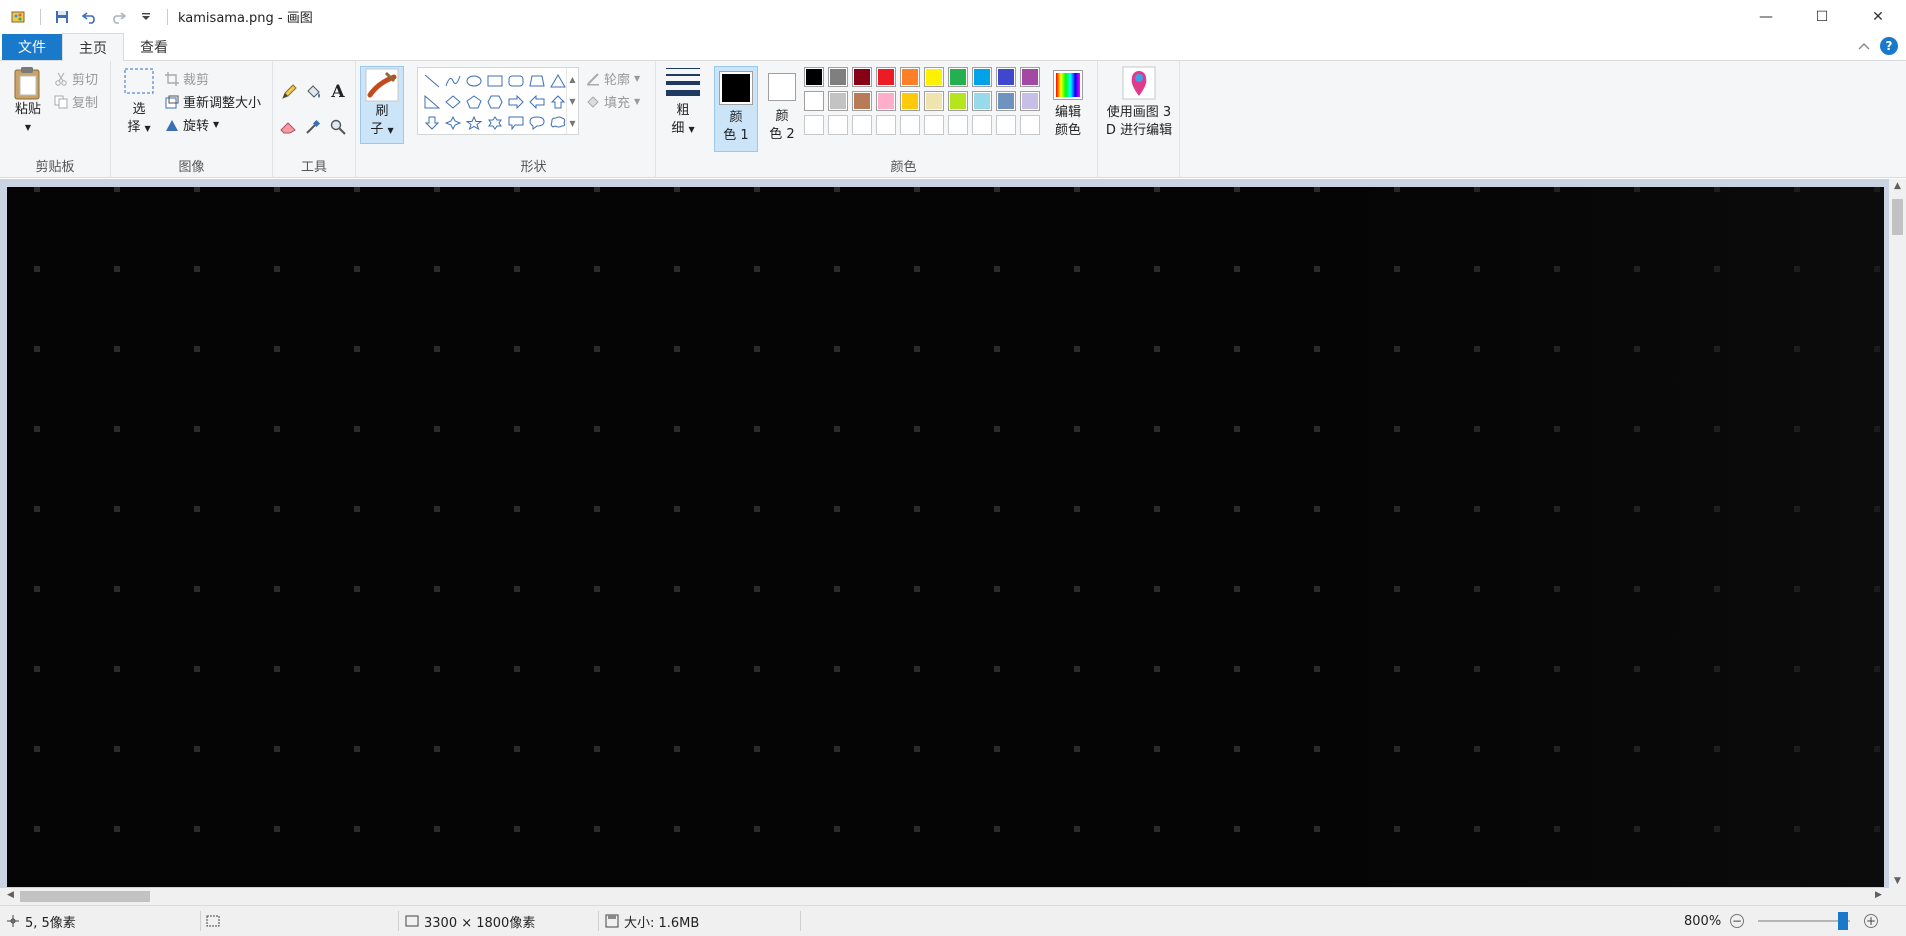  Describe the element at coordinates (93, 47) in the screenshot. I see `tab-home: 主页` at that location.